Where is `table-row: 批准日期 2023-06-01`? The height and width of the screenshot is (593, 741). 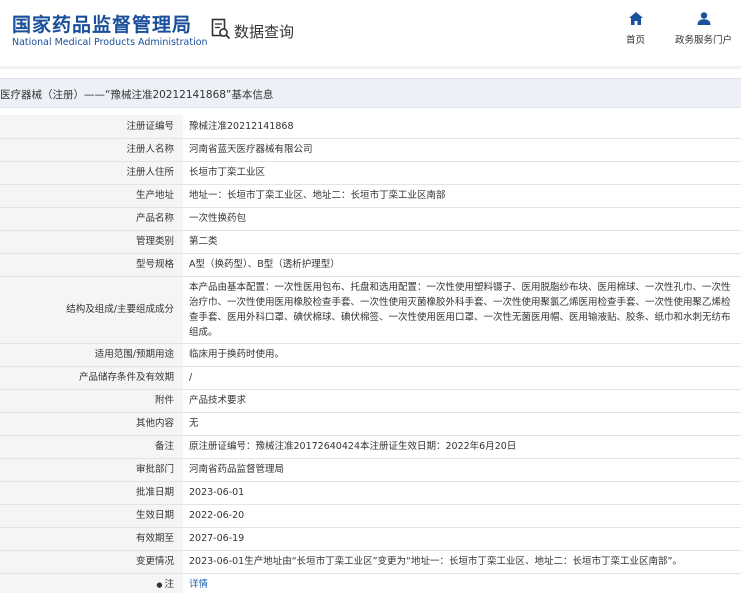
table-row: 批准日期 2023-06-01 is located at coordinates (370, 493).